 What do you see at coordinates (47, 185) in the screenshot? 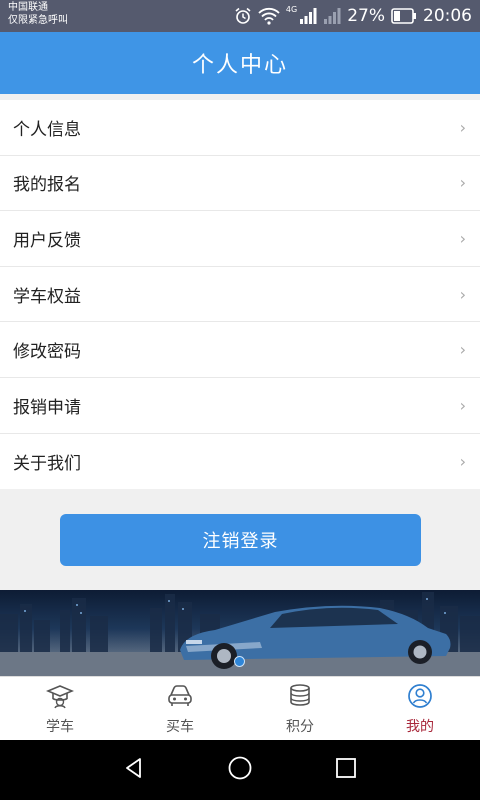
I see `menu-item-label: 我的报名` at bounding box center [47, 185].